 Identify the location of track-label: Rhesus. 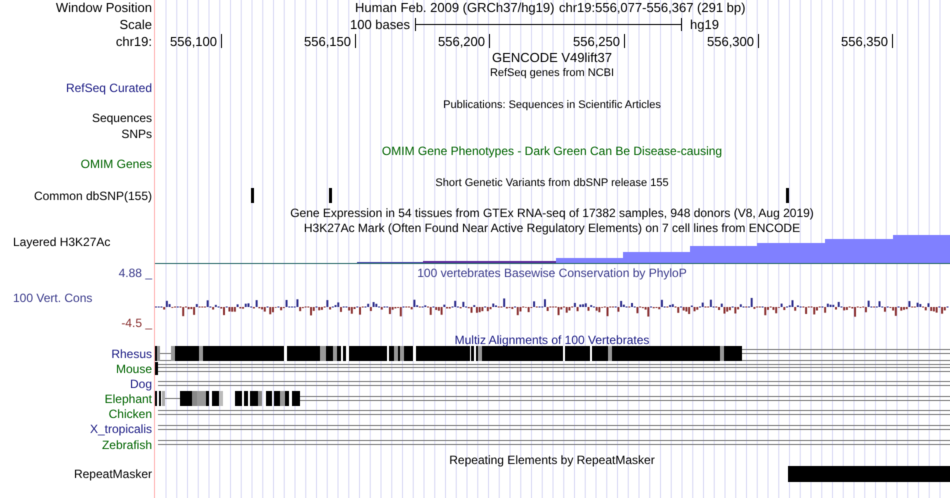
(131, 354).